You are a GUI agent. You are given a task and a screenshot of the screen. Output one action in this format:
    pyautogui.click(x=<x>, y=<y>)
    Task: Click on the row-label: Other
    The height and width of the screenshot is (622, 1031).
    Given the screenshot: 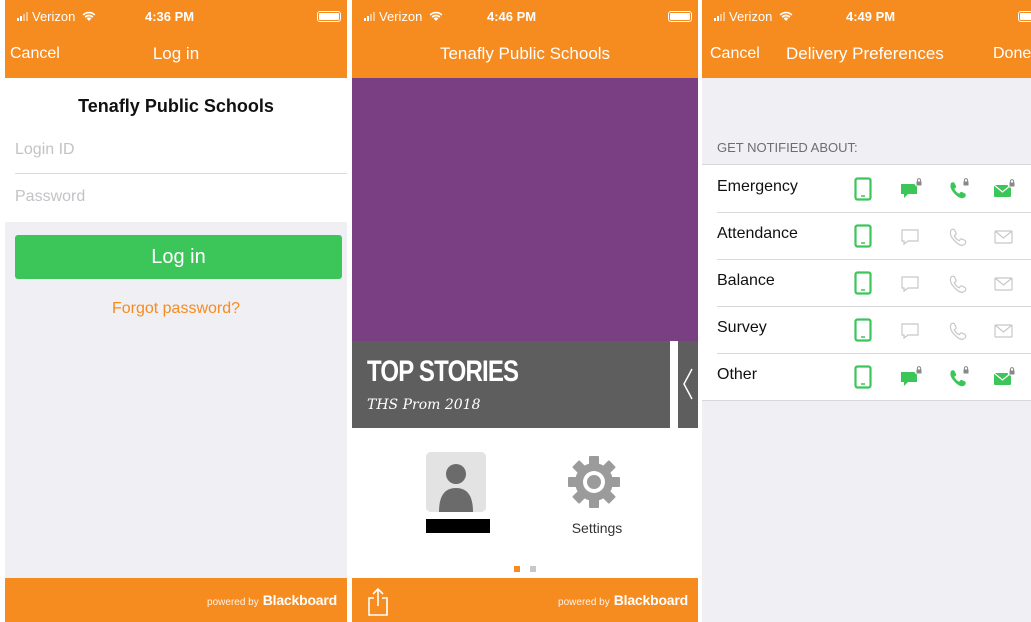 What is the action you would take?
    pyautogui.click(x=737, y=374)
    